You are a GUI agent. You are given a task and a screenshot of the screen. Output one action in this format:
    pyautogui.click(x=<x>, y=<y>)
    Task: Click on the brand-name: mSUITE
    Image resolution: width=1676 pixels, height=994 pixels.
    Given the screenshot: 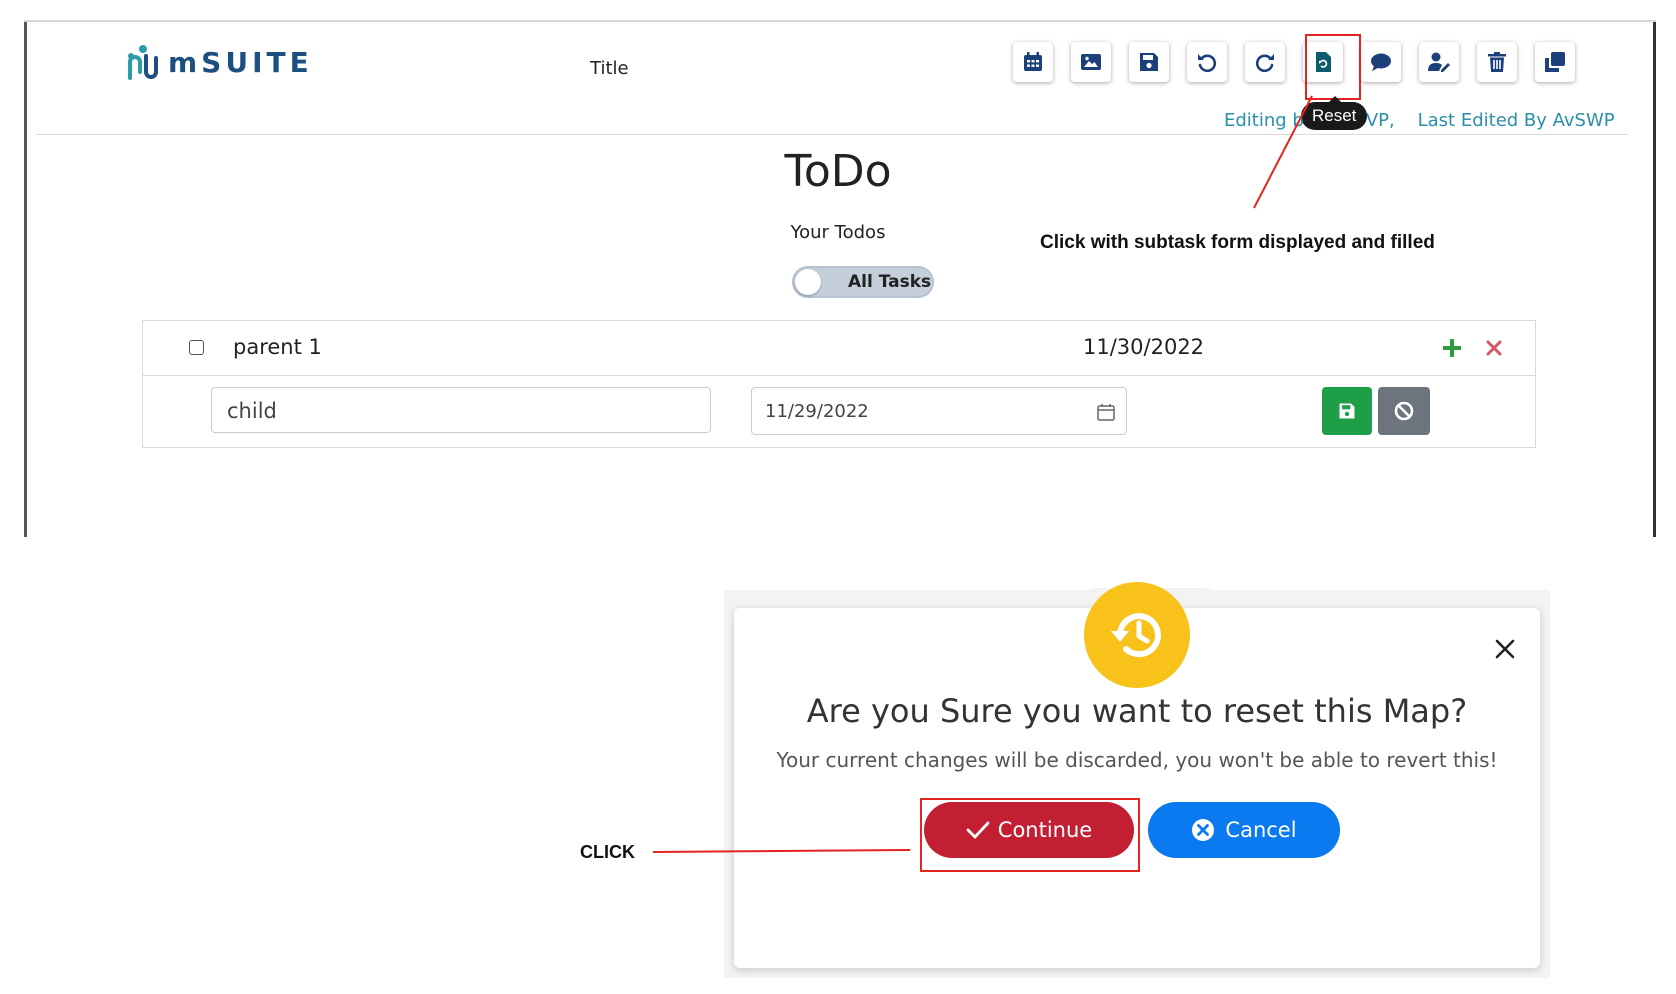 What is the action you would take?
    pyautogui.click(x=240, y=62)
    